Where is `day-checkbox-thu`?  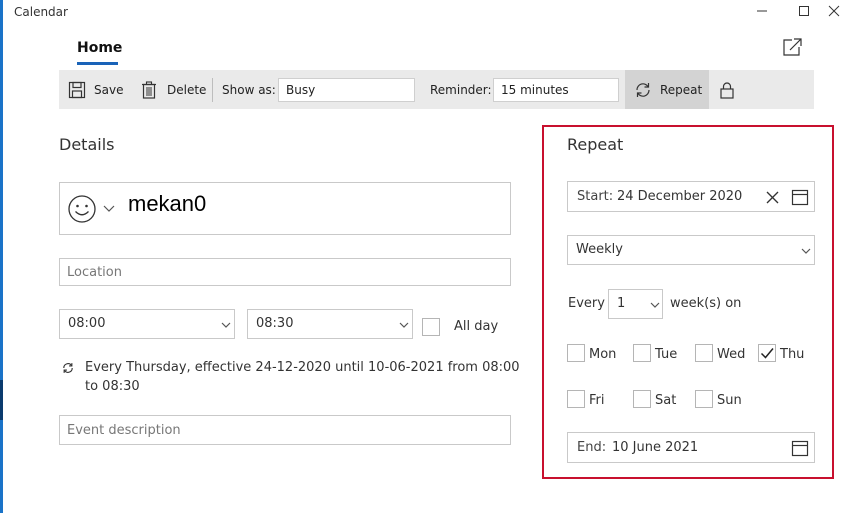
day-checkbox-thu is located at coordinates (767, 353).